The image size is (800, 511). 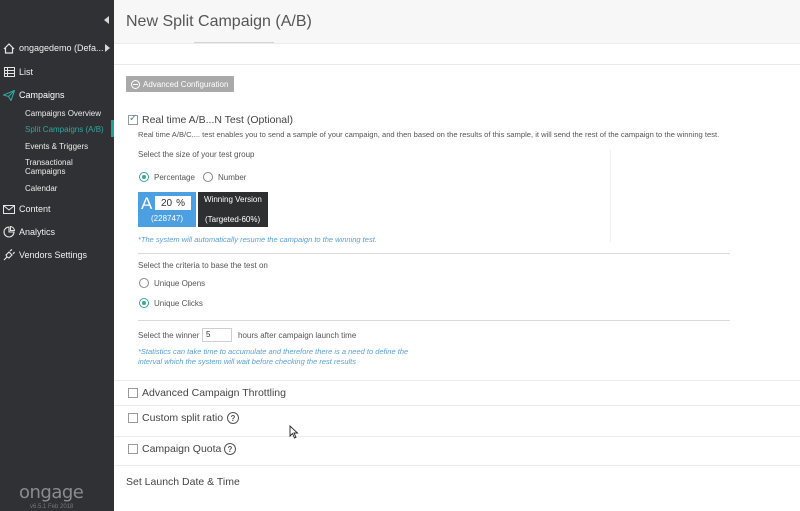 I want to click on sidebar-item-label: List, so click(x=26, y=72).